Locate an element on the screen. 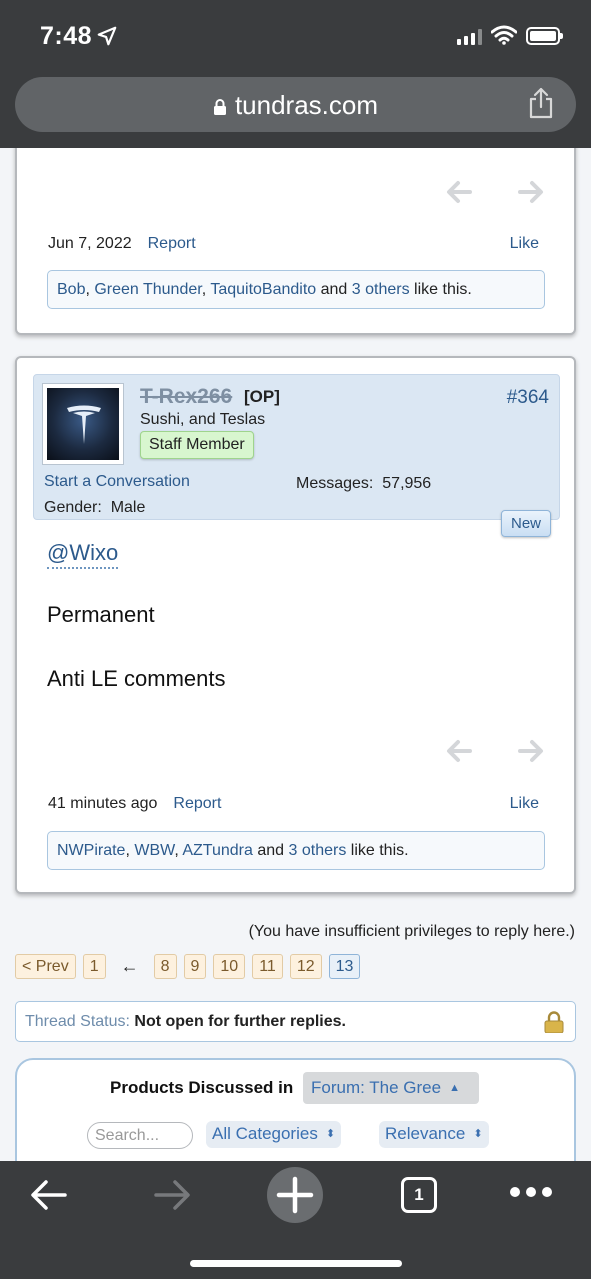 The width and height of the screenshot is (591, 1279). address-bar: tundras.com is located at coordinates (295, 104).